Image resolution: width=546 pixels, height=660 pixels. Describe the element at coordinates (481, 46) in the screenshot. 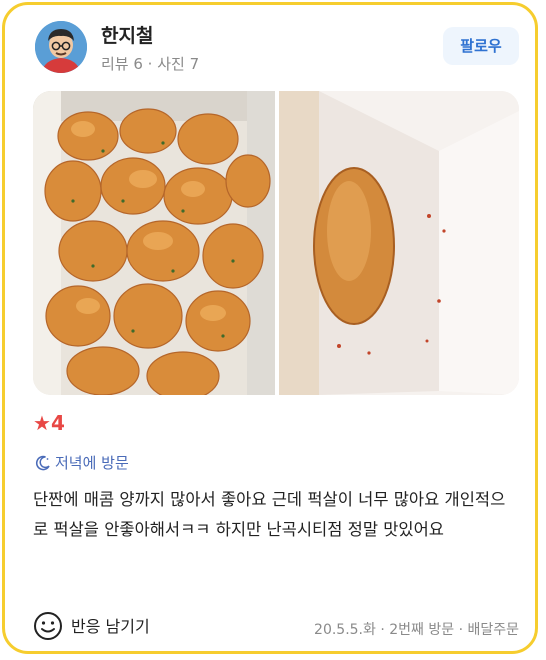

I see `follow-button: 팔로우` at that location.